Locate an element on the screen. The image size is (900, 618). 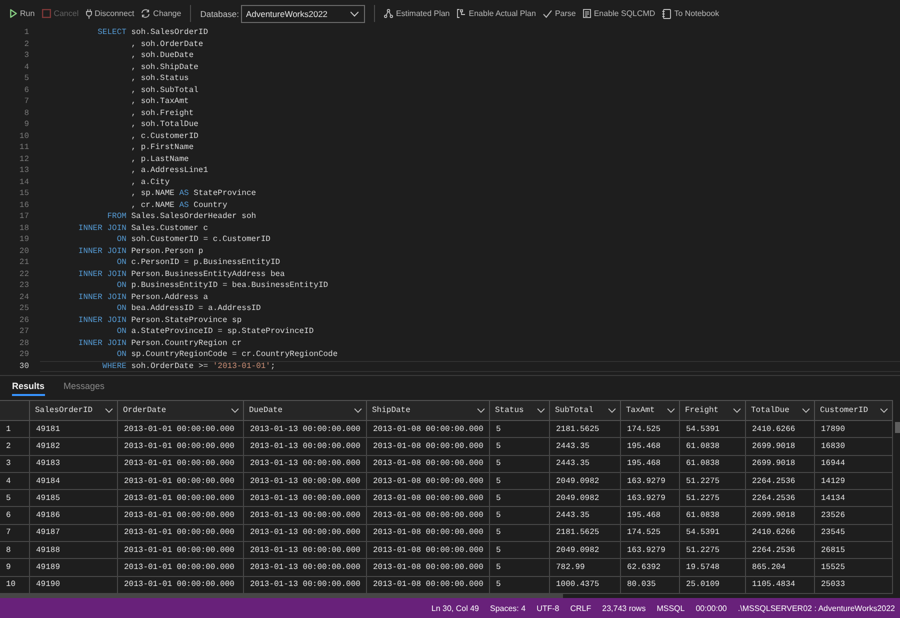
table-cell: 2443.35 is located at coordinates (585, 447).